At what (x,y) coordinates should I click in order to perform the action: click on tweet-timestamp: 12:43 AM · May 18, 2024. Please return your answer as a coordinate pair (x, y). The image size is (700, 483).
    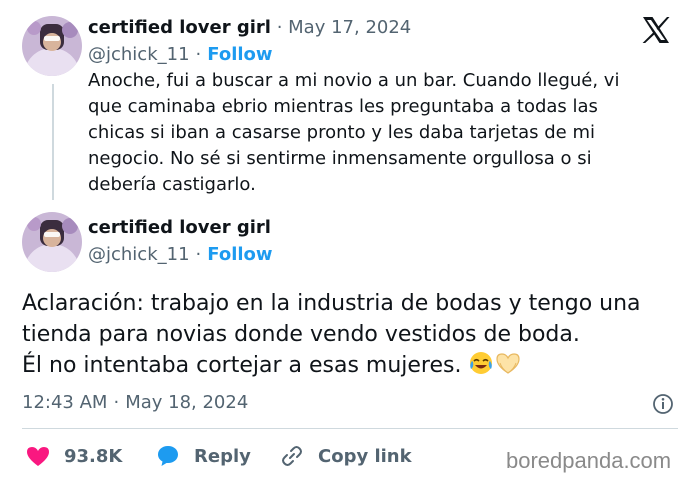
    Looking at the image, I should click on (135, 402).